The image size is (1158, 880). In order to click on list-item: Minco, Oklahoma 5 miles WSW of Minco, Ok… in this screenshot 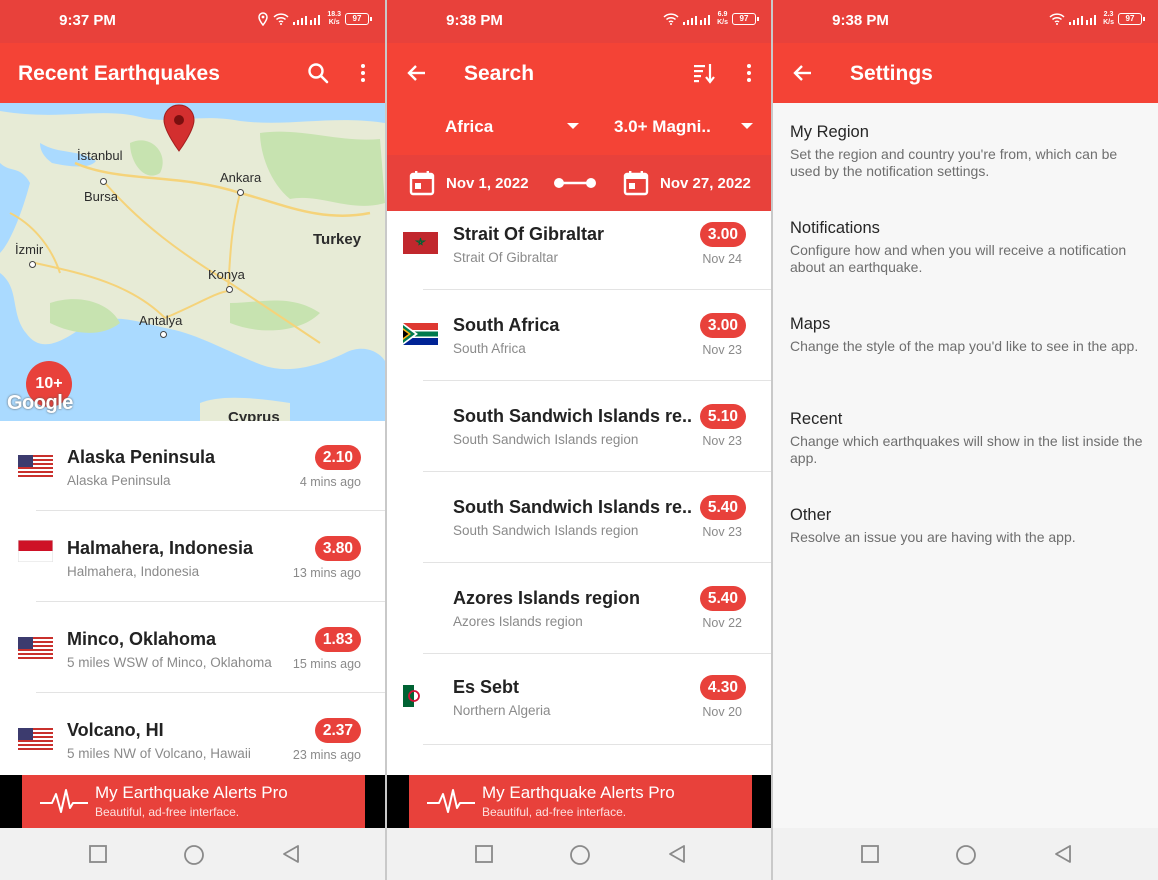, I will do `click(192, 648)`.